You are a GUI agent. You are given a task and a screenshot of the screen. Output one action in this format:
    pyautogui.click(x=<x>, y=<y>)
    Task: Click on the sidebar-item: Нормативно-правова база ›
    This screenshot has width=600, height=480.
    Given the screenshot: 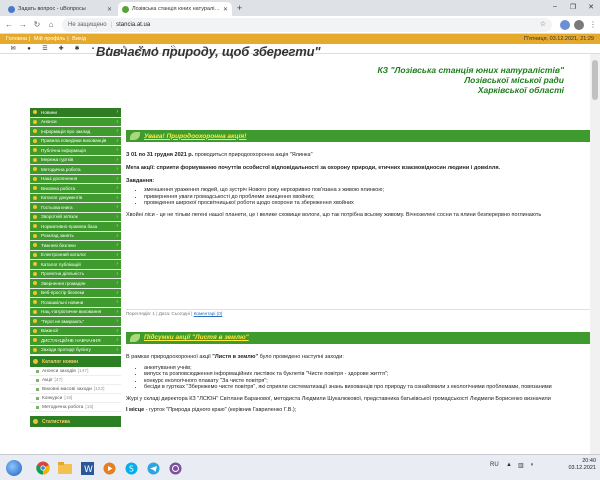 What is the action you would take?
    pyautogui.click(x=75, y=227)
    